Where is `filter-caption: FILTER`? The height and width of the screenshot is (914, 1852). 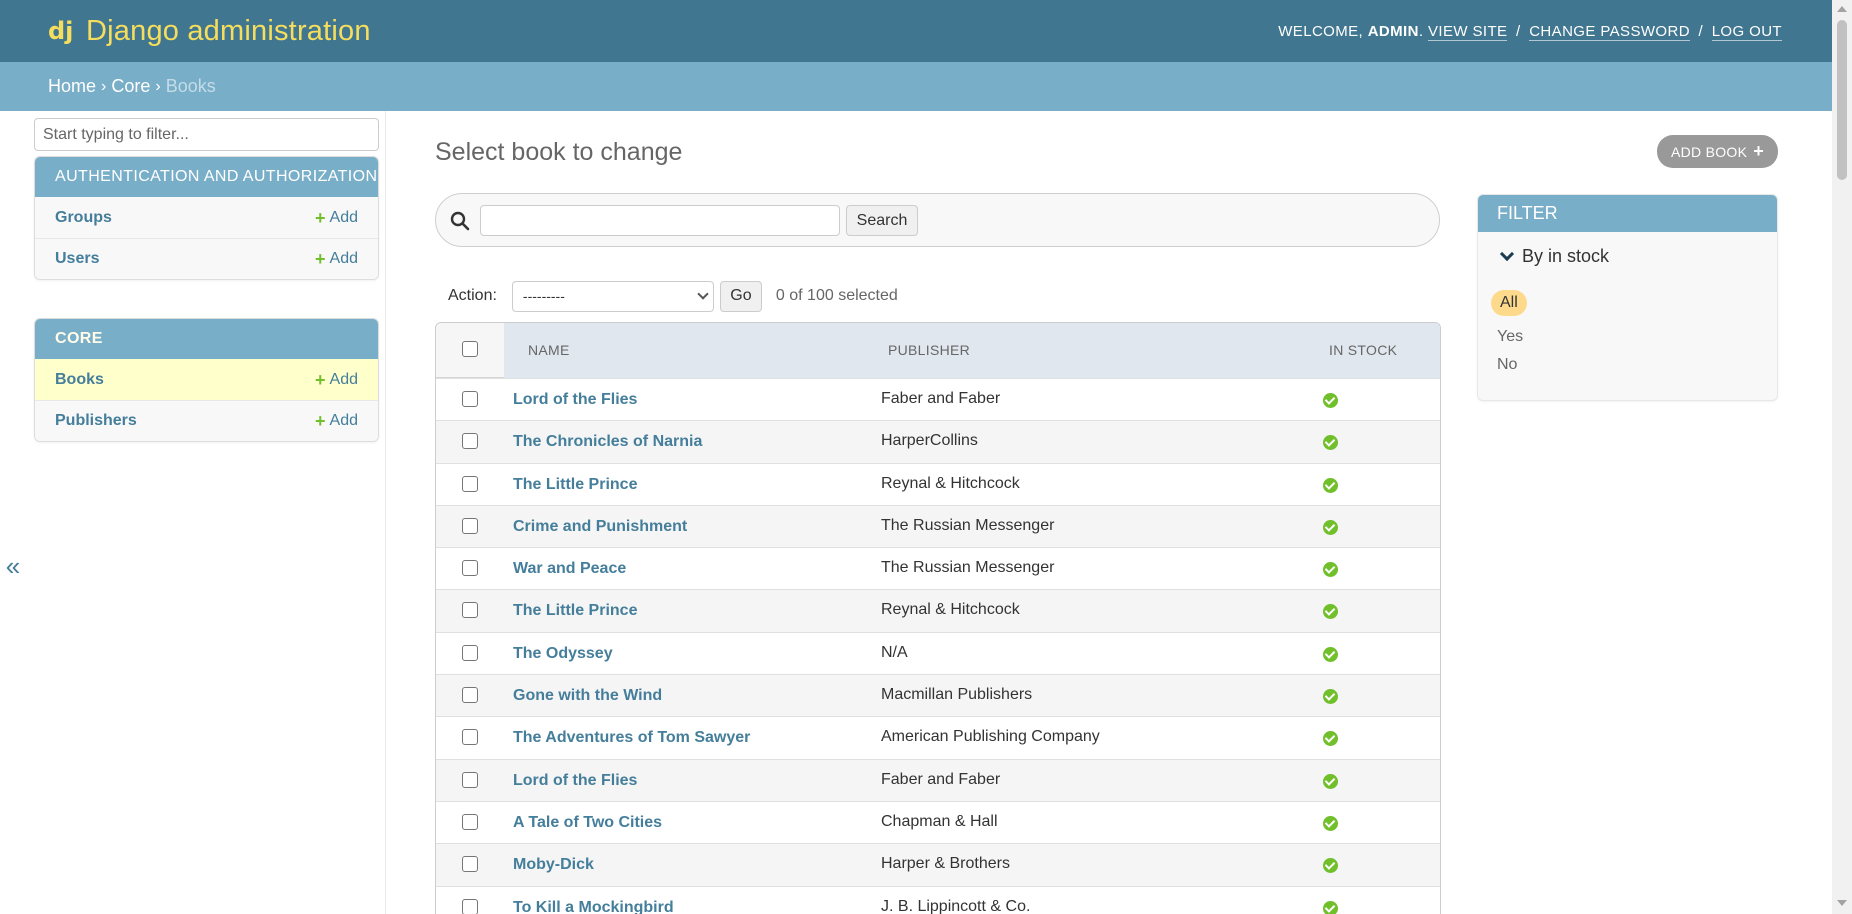
filter-caption: FILTER is located at coordinates (1627, 213).